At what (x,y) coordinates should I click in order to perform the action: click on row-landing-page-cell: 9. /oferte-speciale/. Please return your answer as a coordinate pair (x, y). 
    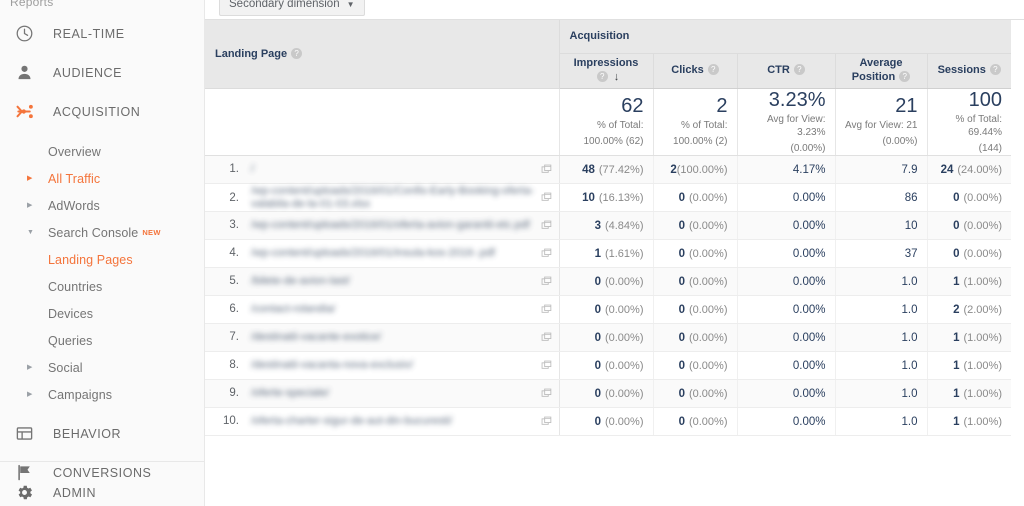
    Looking at the image, I should click on (382, 393).